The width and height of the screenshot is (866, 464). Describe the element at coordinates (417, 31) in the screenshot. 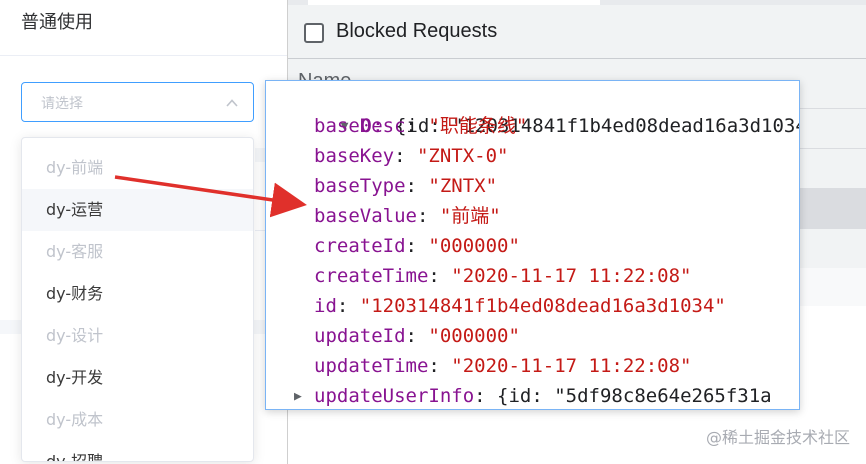

I see `blocked-requests-label: Blocked Requests` at that location.